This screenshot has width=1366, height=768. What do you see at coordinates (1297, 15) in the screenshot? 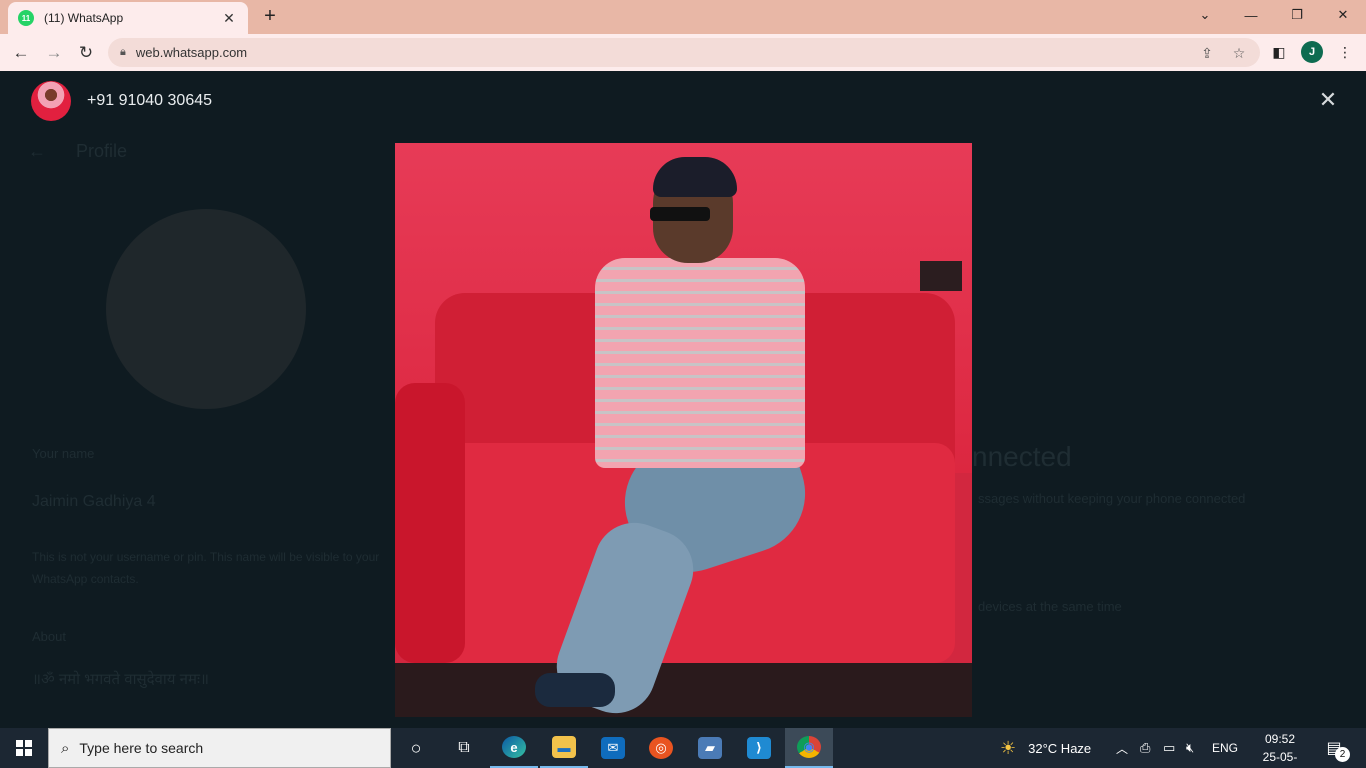
I see `restore-button: ❐` at bounding box center [1297, 15].